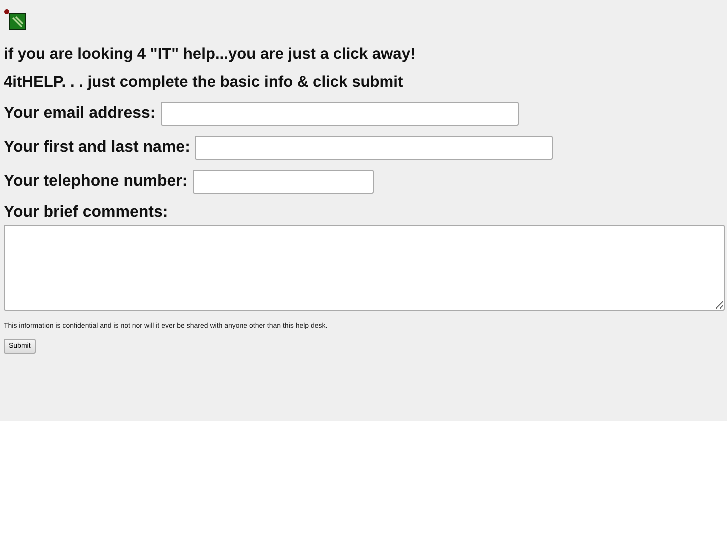  What do you see at coordinates (210, 55) in the screenshot?
I see `headline: if you are looking 4 "IT" help...you are just a click away!` at bounding box center [210, 55].